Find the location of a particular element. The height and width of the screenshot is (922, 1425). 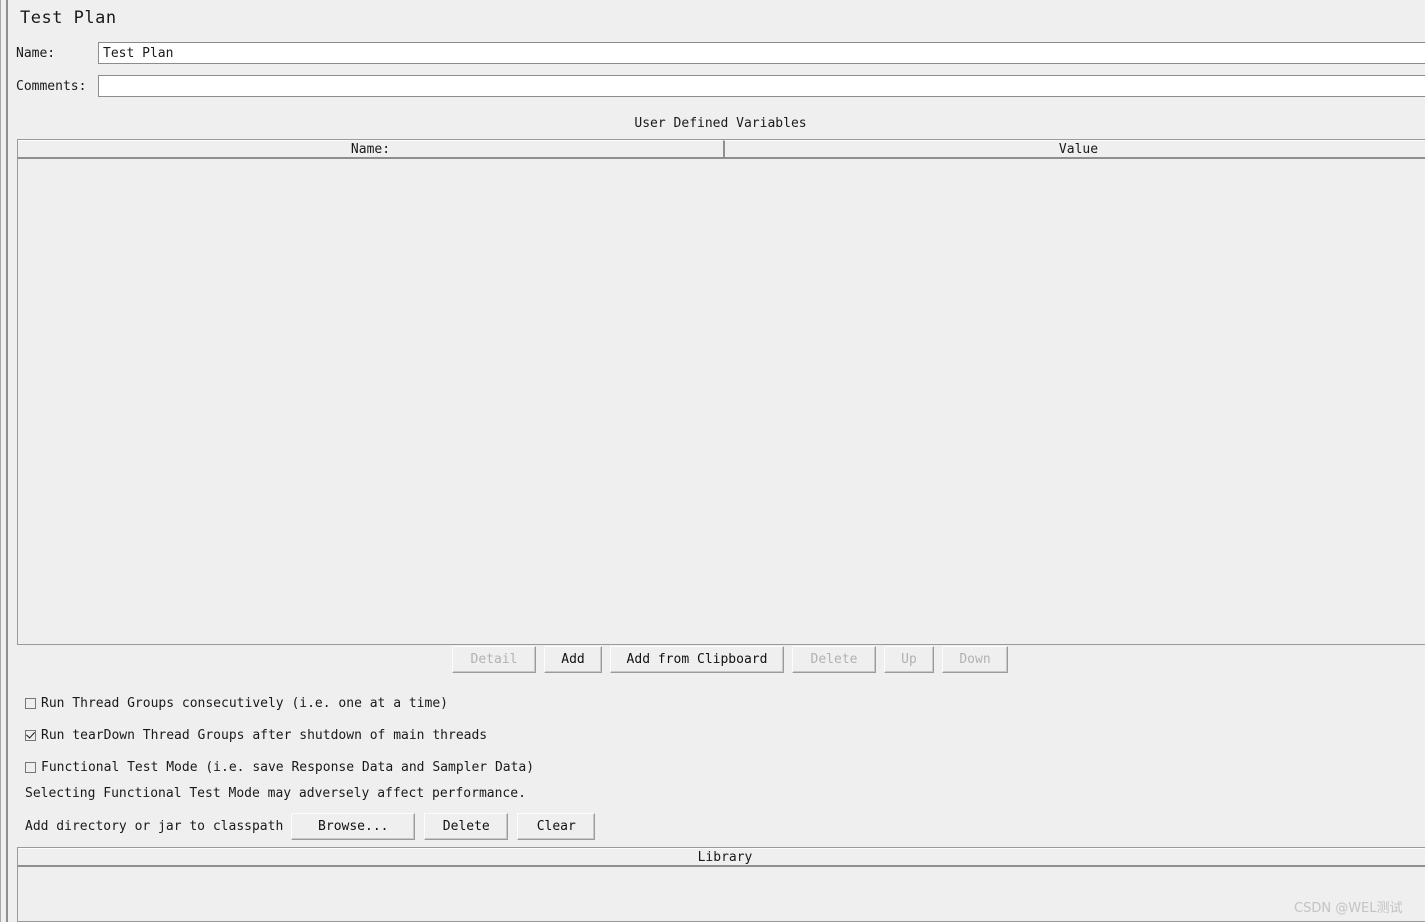

up-button: Up is located at coordinates (909, 659).